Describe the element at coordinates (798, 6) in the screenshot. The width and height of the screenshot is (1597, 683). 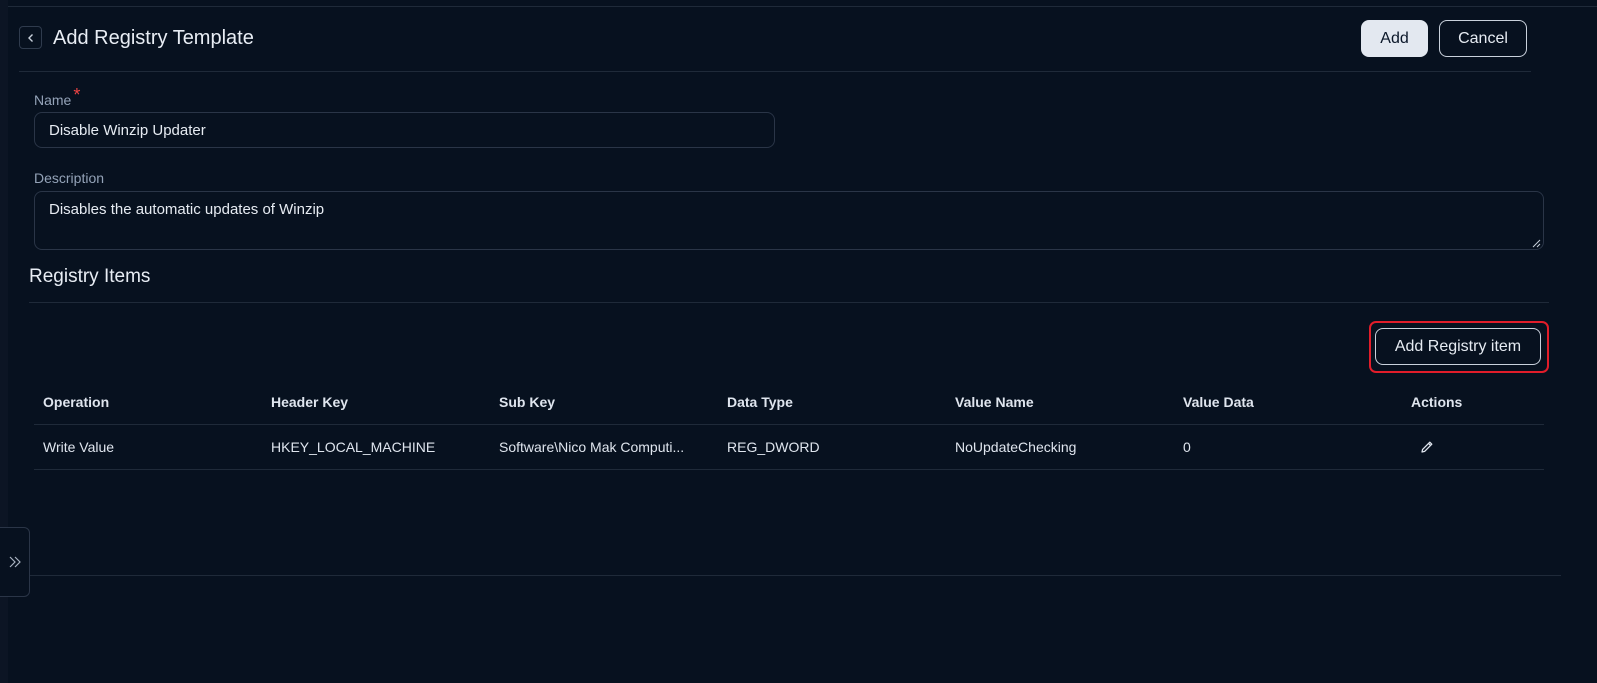
I see `top-divider` at that location.